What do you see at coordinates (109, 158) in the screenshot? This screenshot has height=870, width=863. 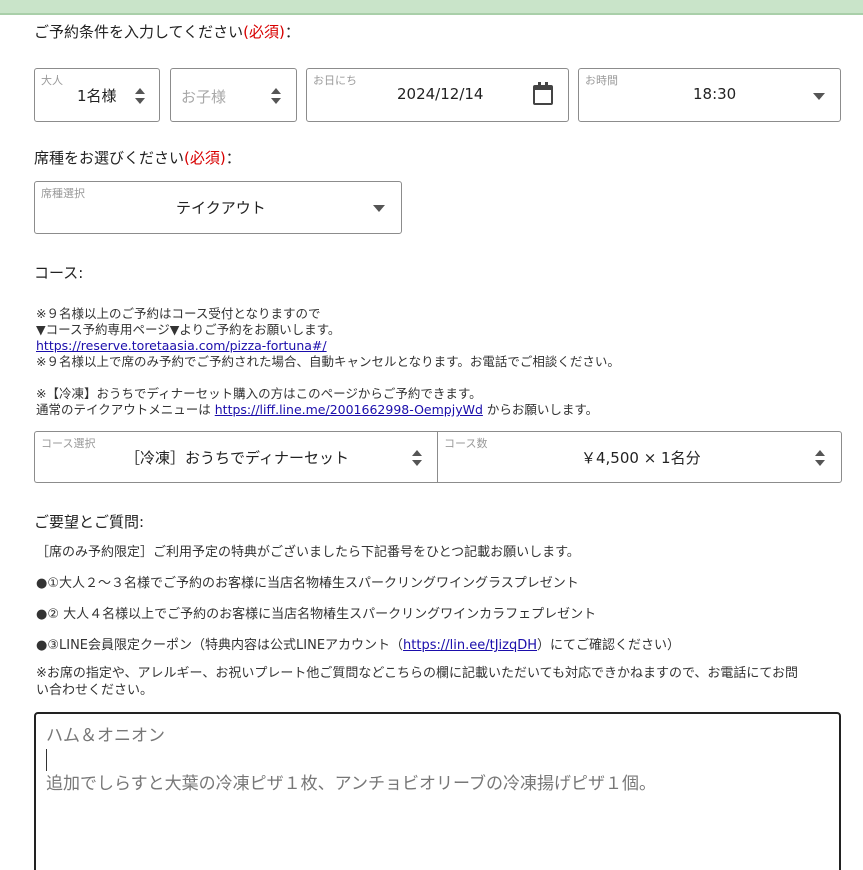 I see `seat-heading-text: 席種をお選びください` at bounding box center [109, 158].